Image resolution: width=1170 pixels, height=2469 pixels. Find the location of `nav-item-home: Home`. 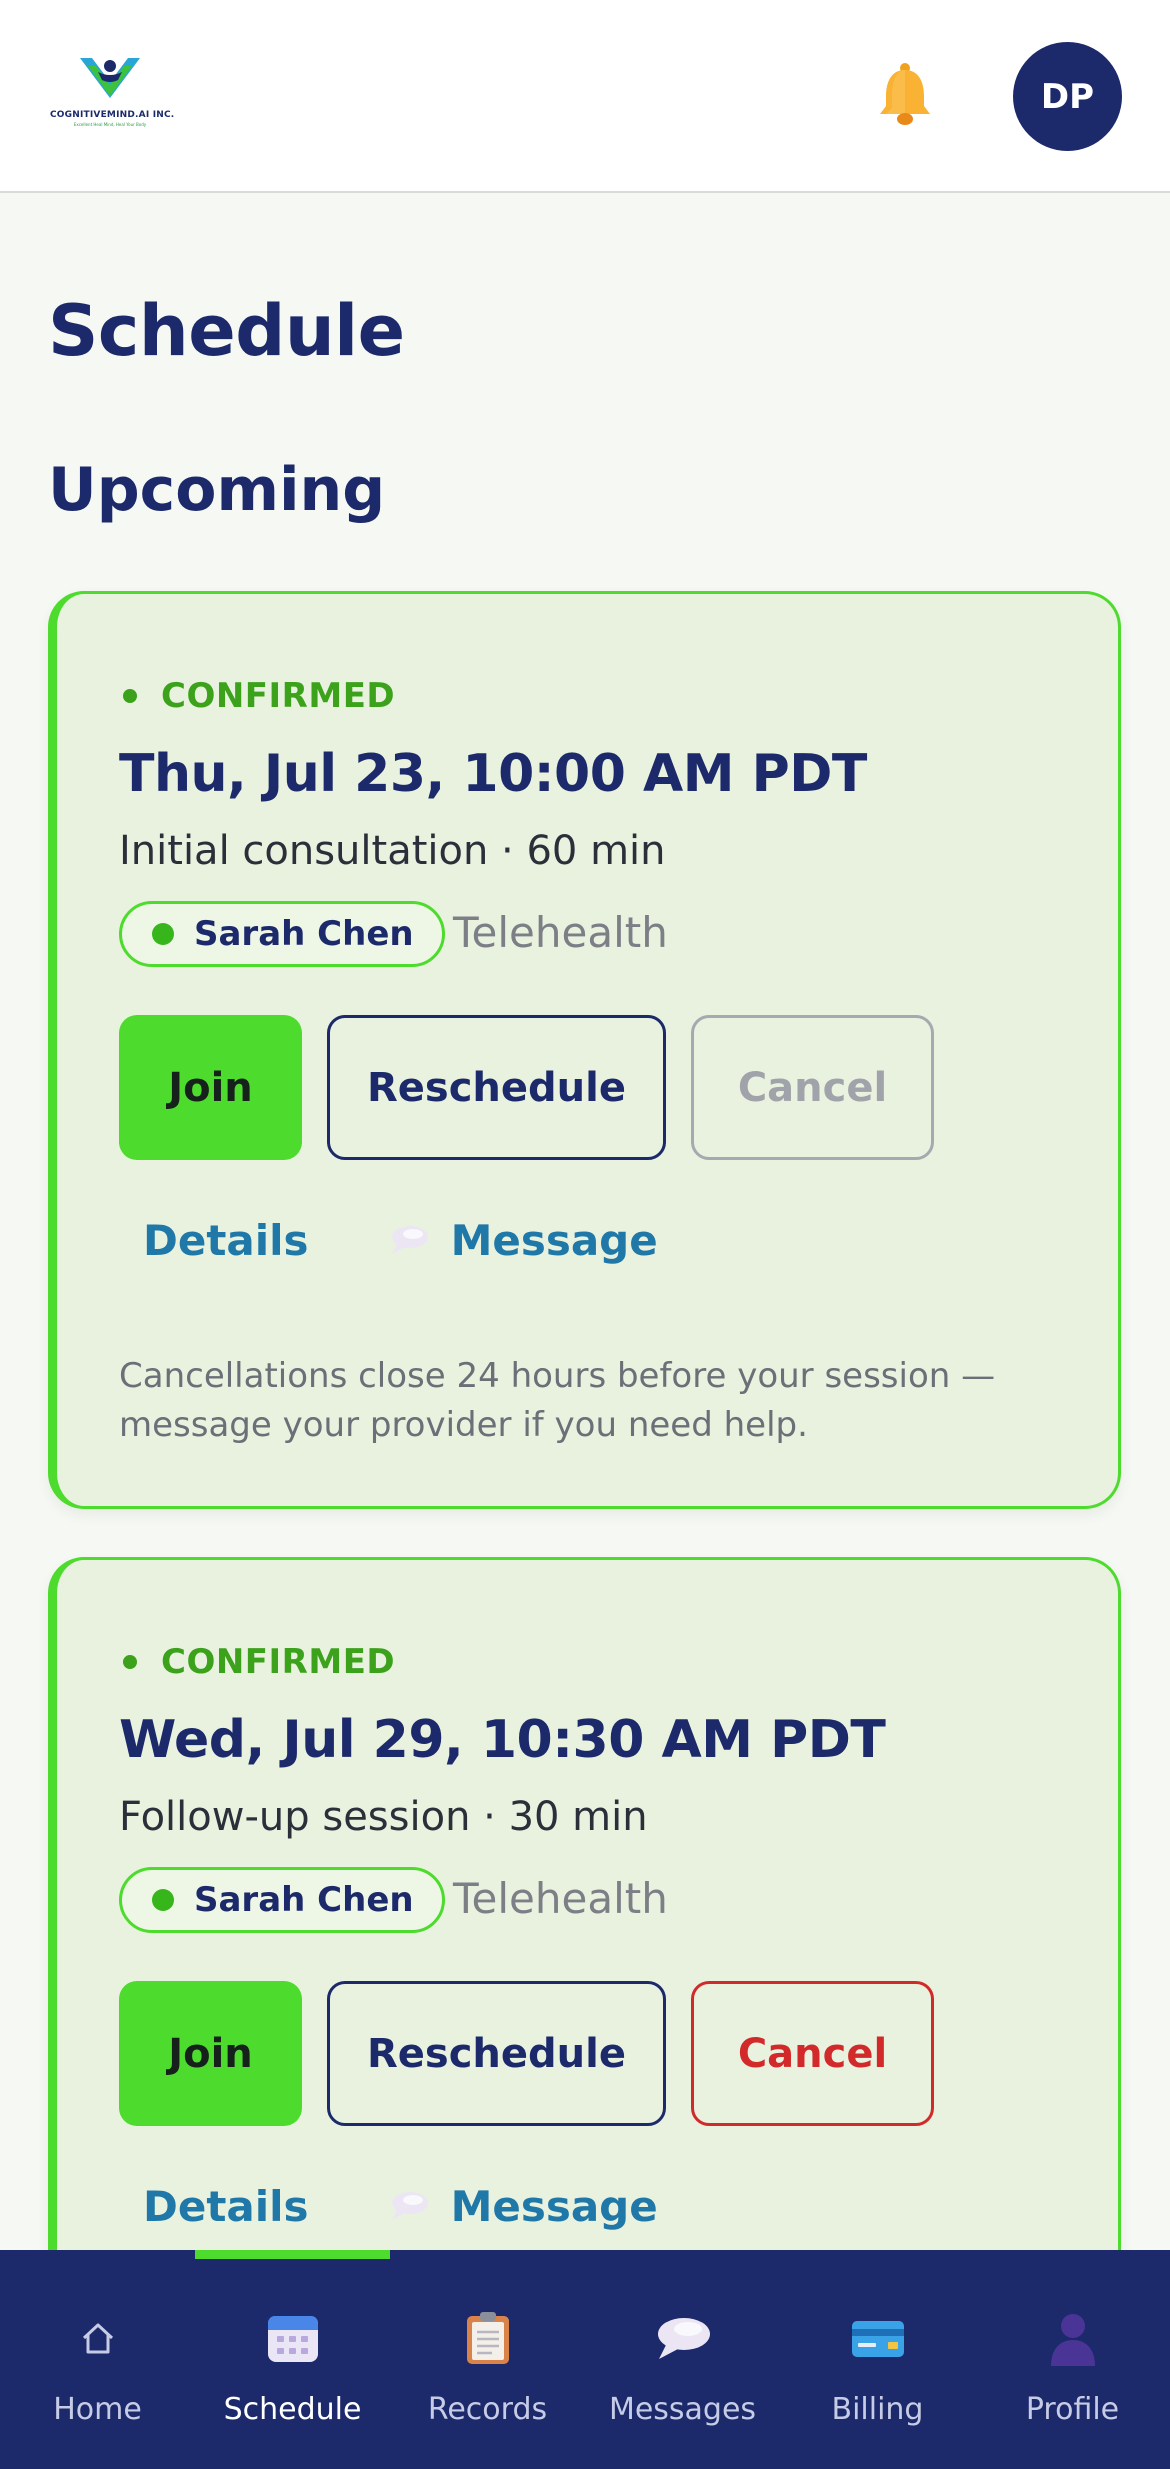

nav-item-home: Home is located at coordinates (97, 2359).